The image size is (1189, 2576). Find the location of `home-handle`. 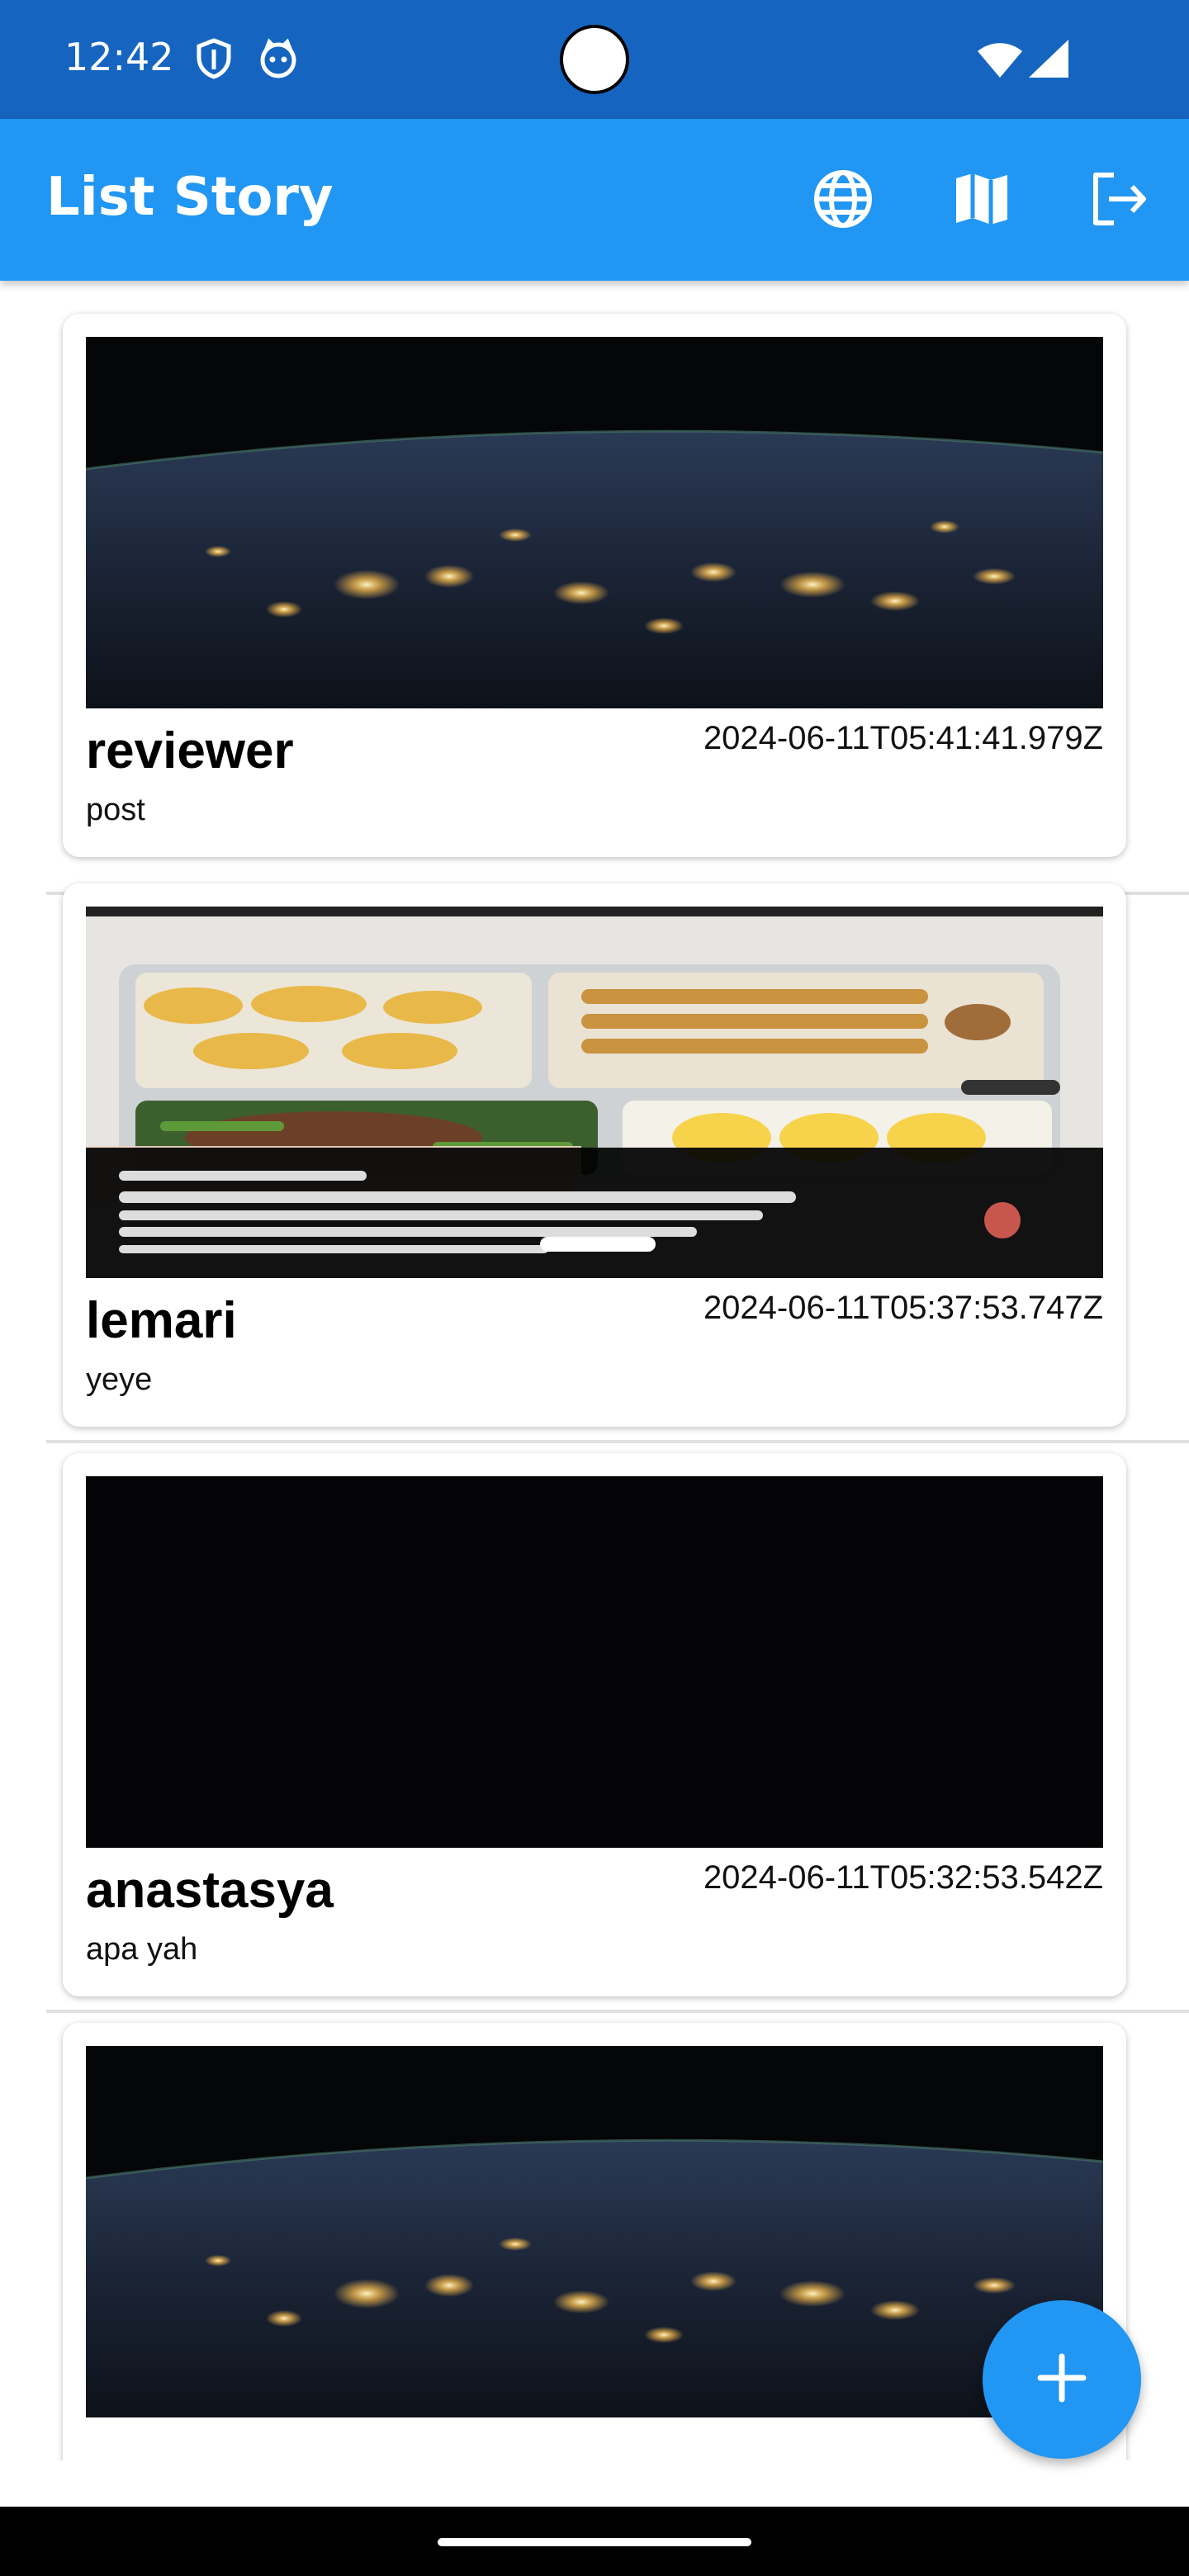

home-handle is located at coordinates (594, 2542).